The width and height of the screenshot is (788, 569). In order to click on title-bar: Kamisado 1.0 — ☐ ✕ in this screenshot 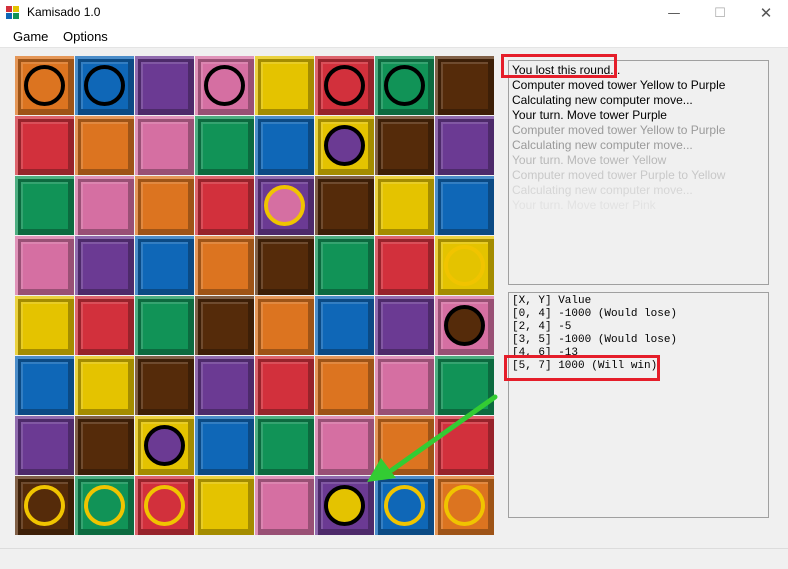, I will do `click(394, 13)`.